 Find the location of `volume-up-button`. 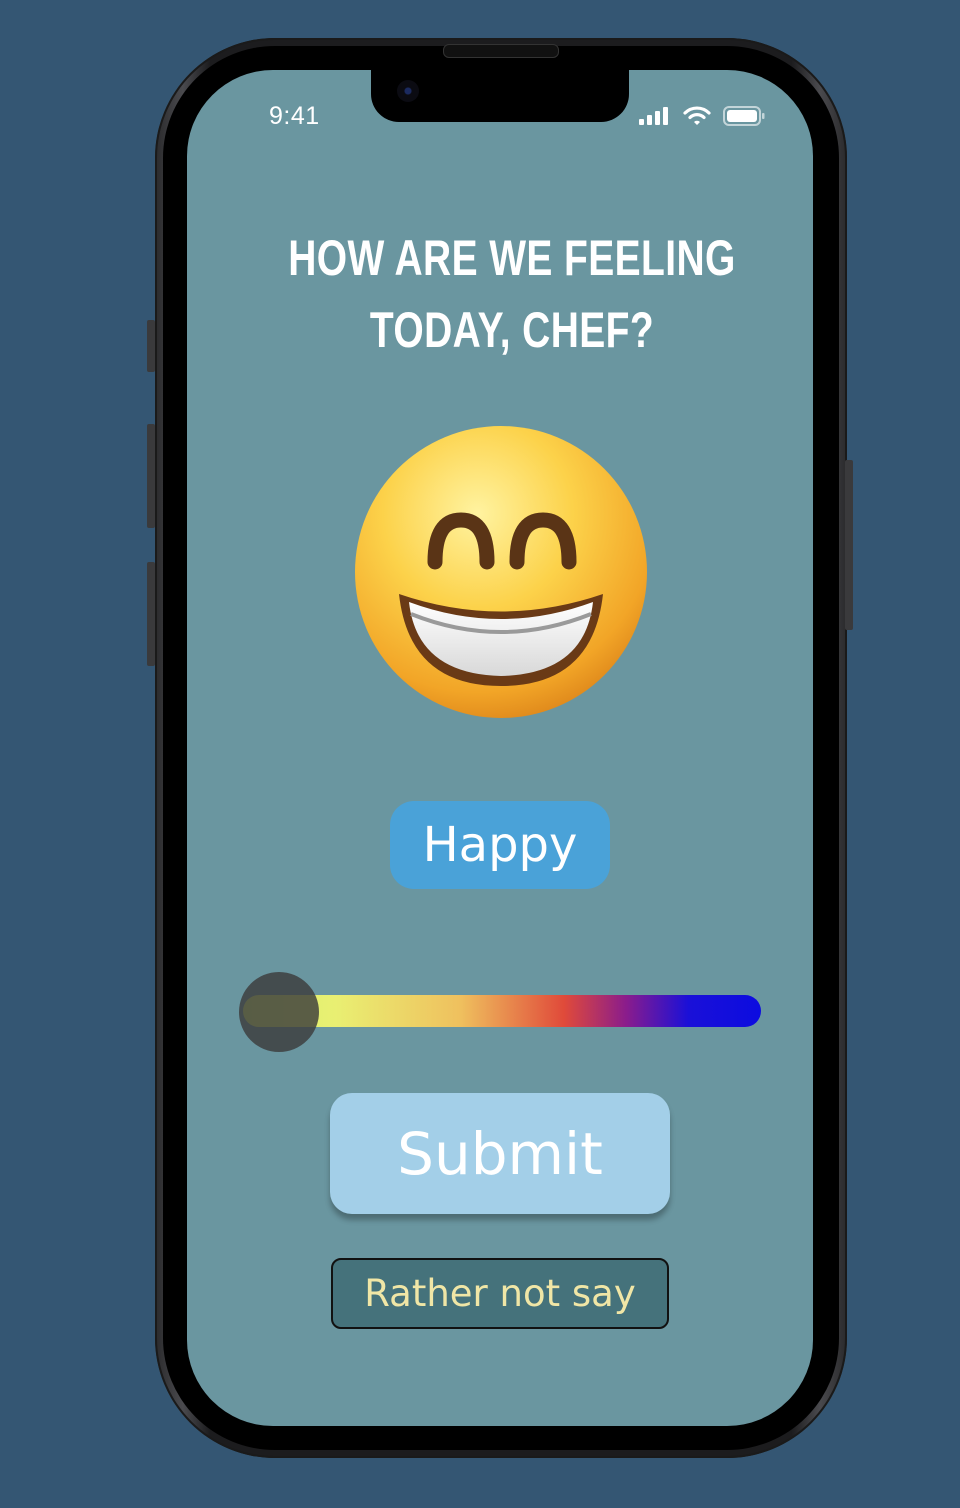

volume-up-button is located at coordinates (151, 476).